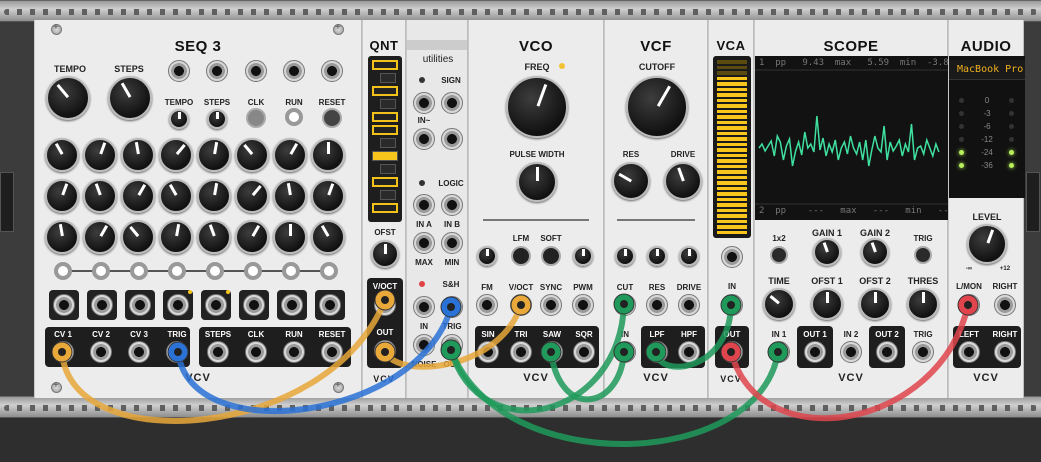  What do you see at coordinates (815, 352) in the screenshot?
I see `scope-out1-jack` at bounding box center [815, 352].